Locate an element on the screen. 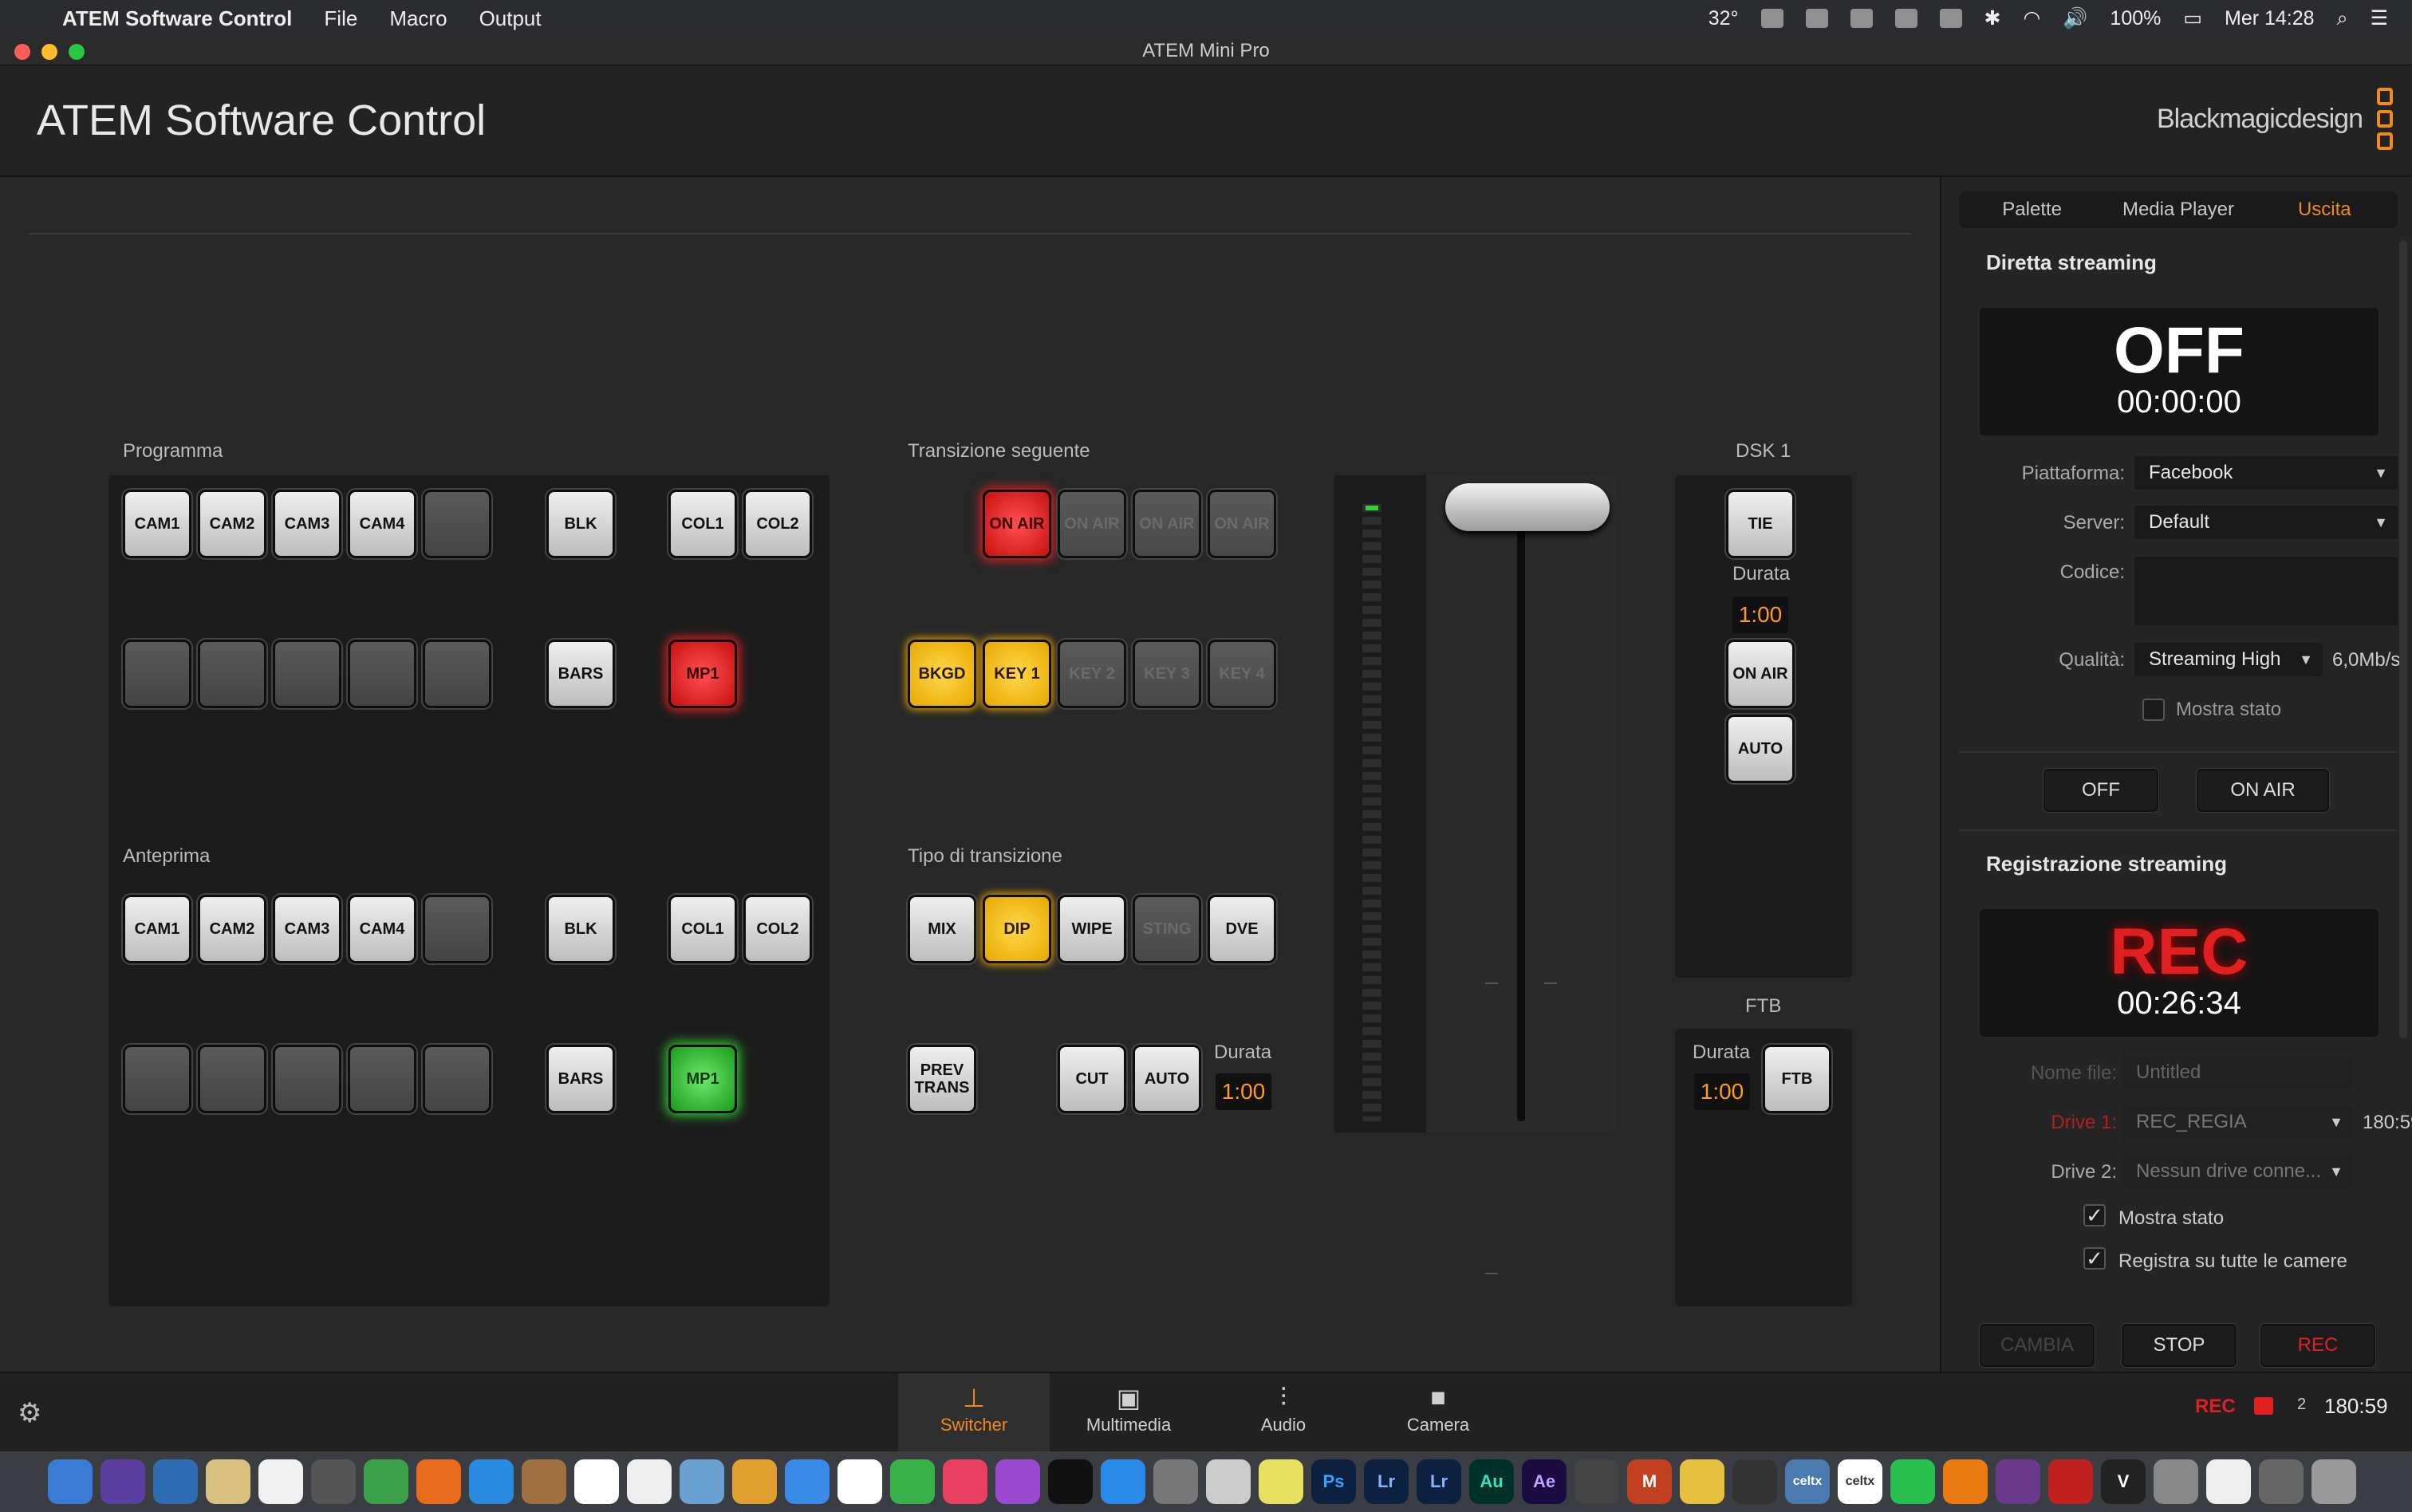 Image resolution: width=2412 pixels, height=1512 pixels. launchpad-icon is located at coordinates (334, 1481).